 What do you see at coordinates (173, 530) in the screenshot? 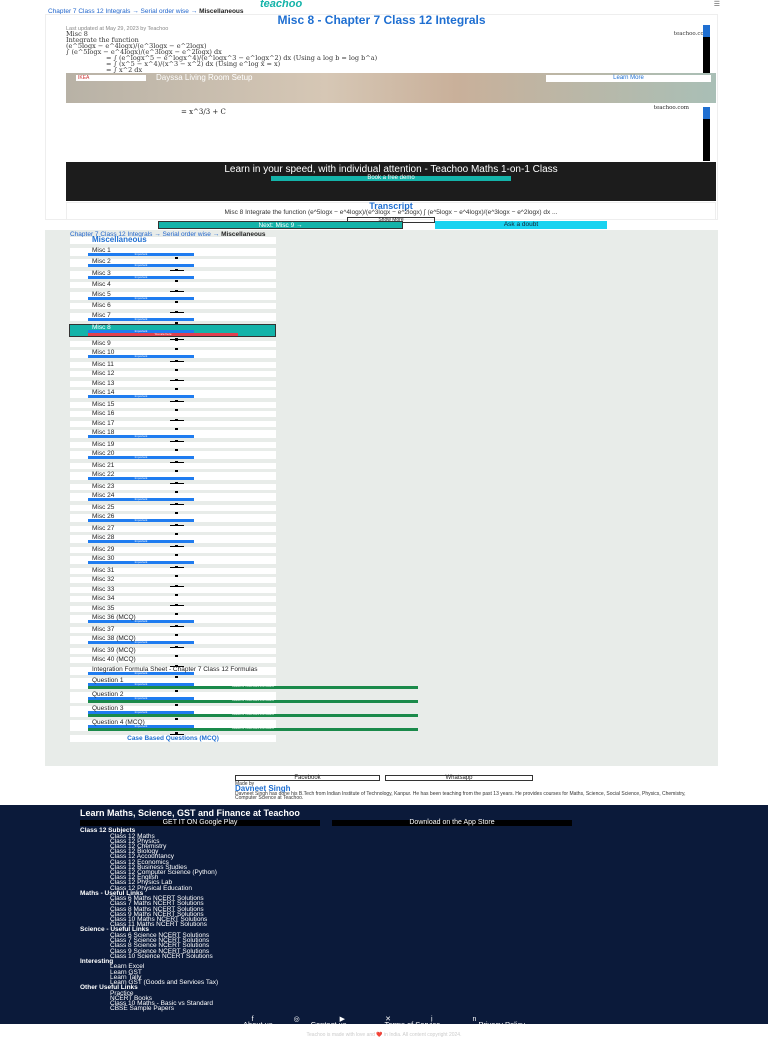
I see `list-item: Misc 27` at bounding box center [173, 530].